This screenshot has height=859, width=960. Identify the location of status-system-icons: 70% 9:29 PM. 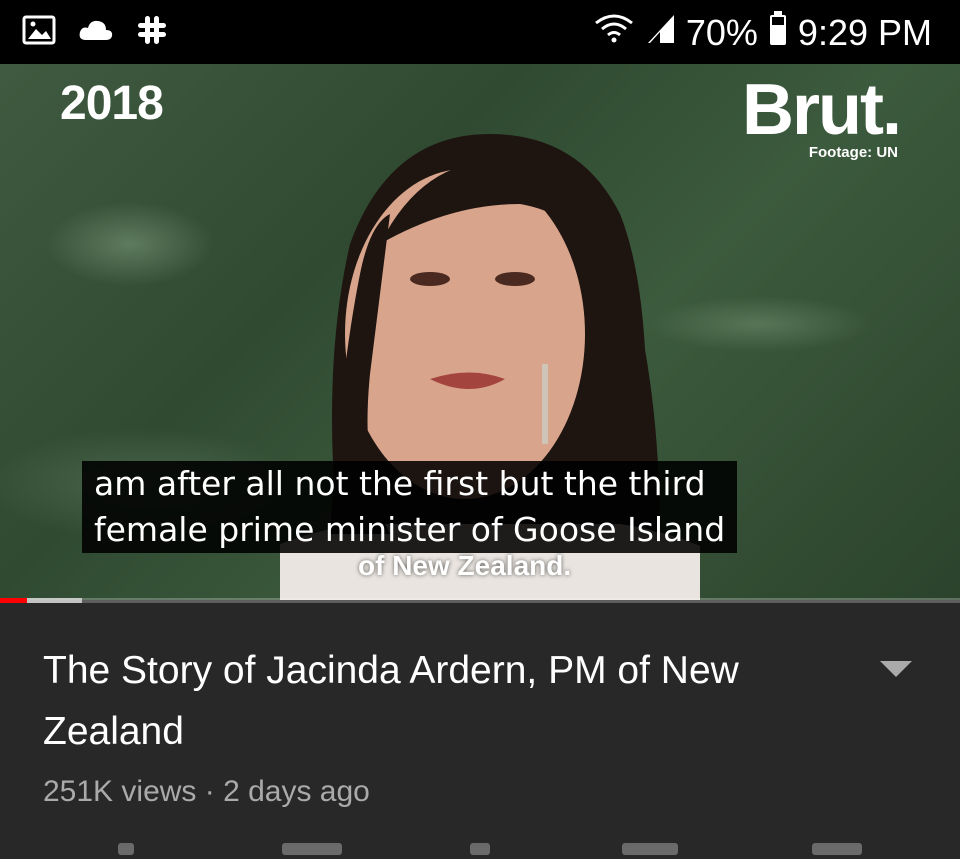
(762, 32).